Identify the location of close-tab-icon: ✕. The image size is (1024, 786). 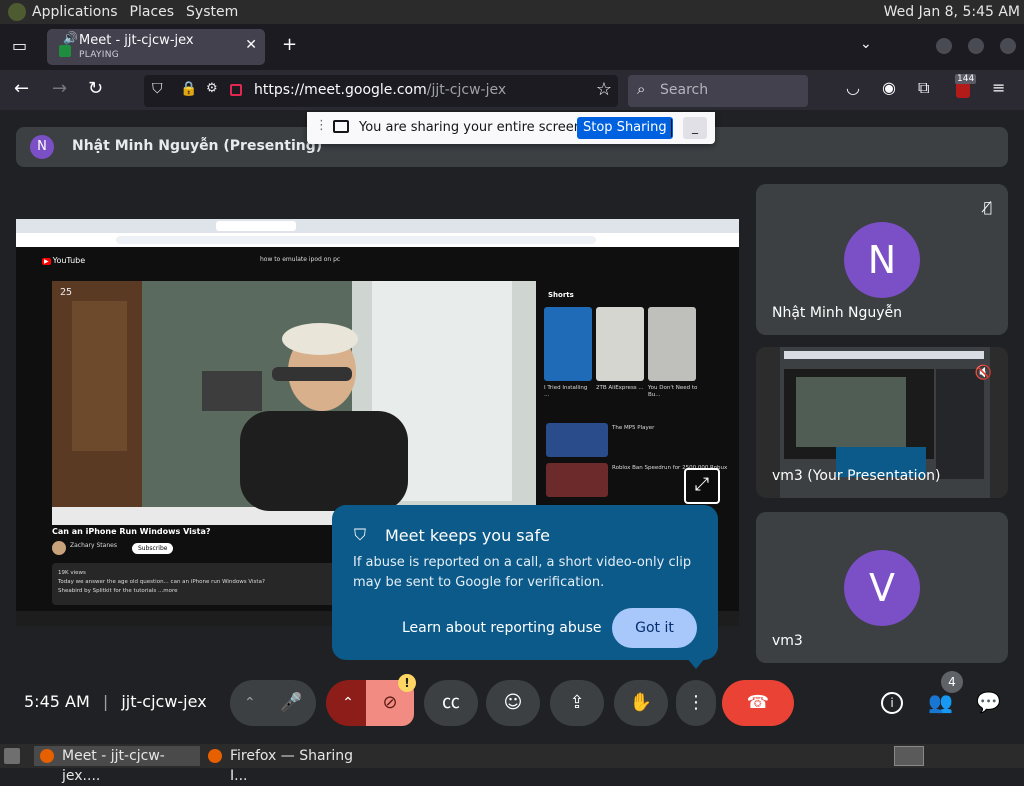
(251, 45).